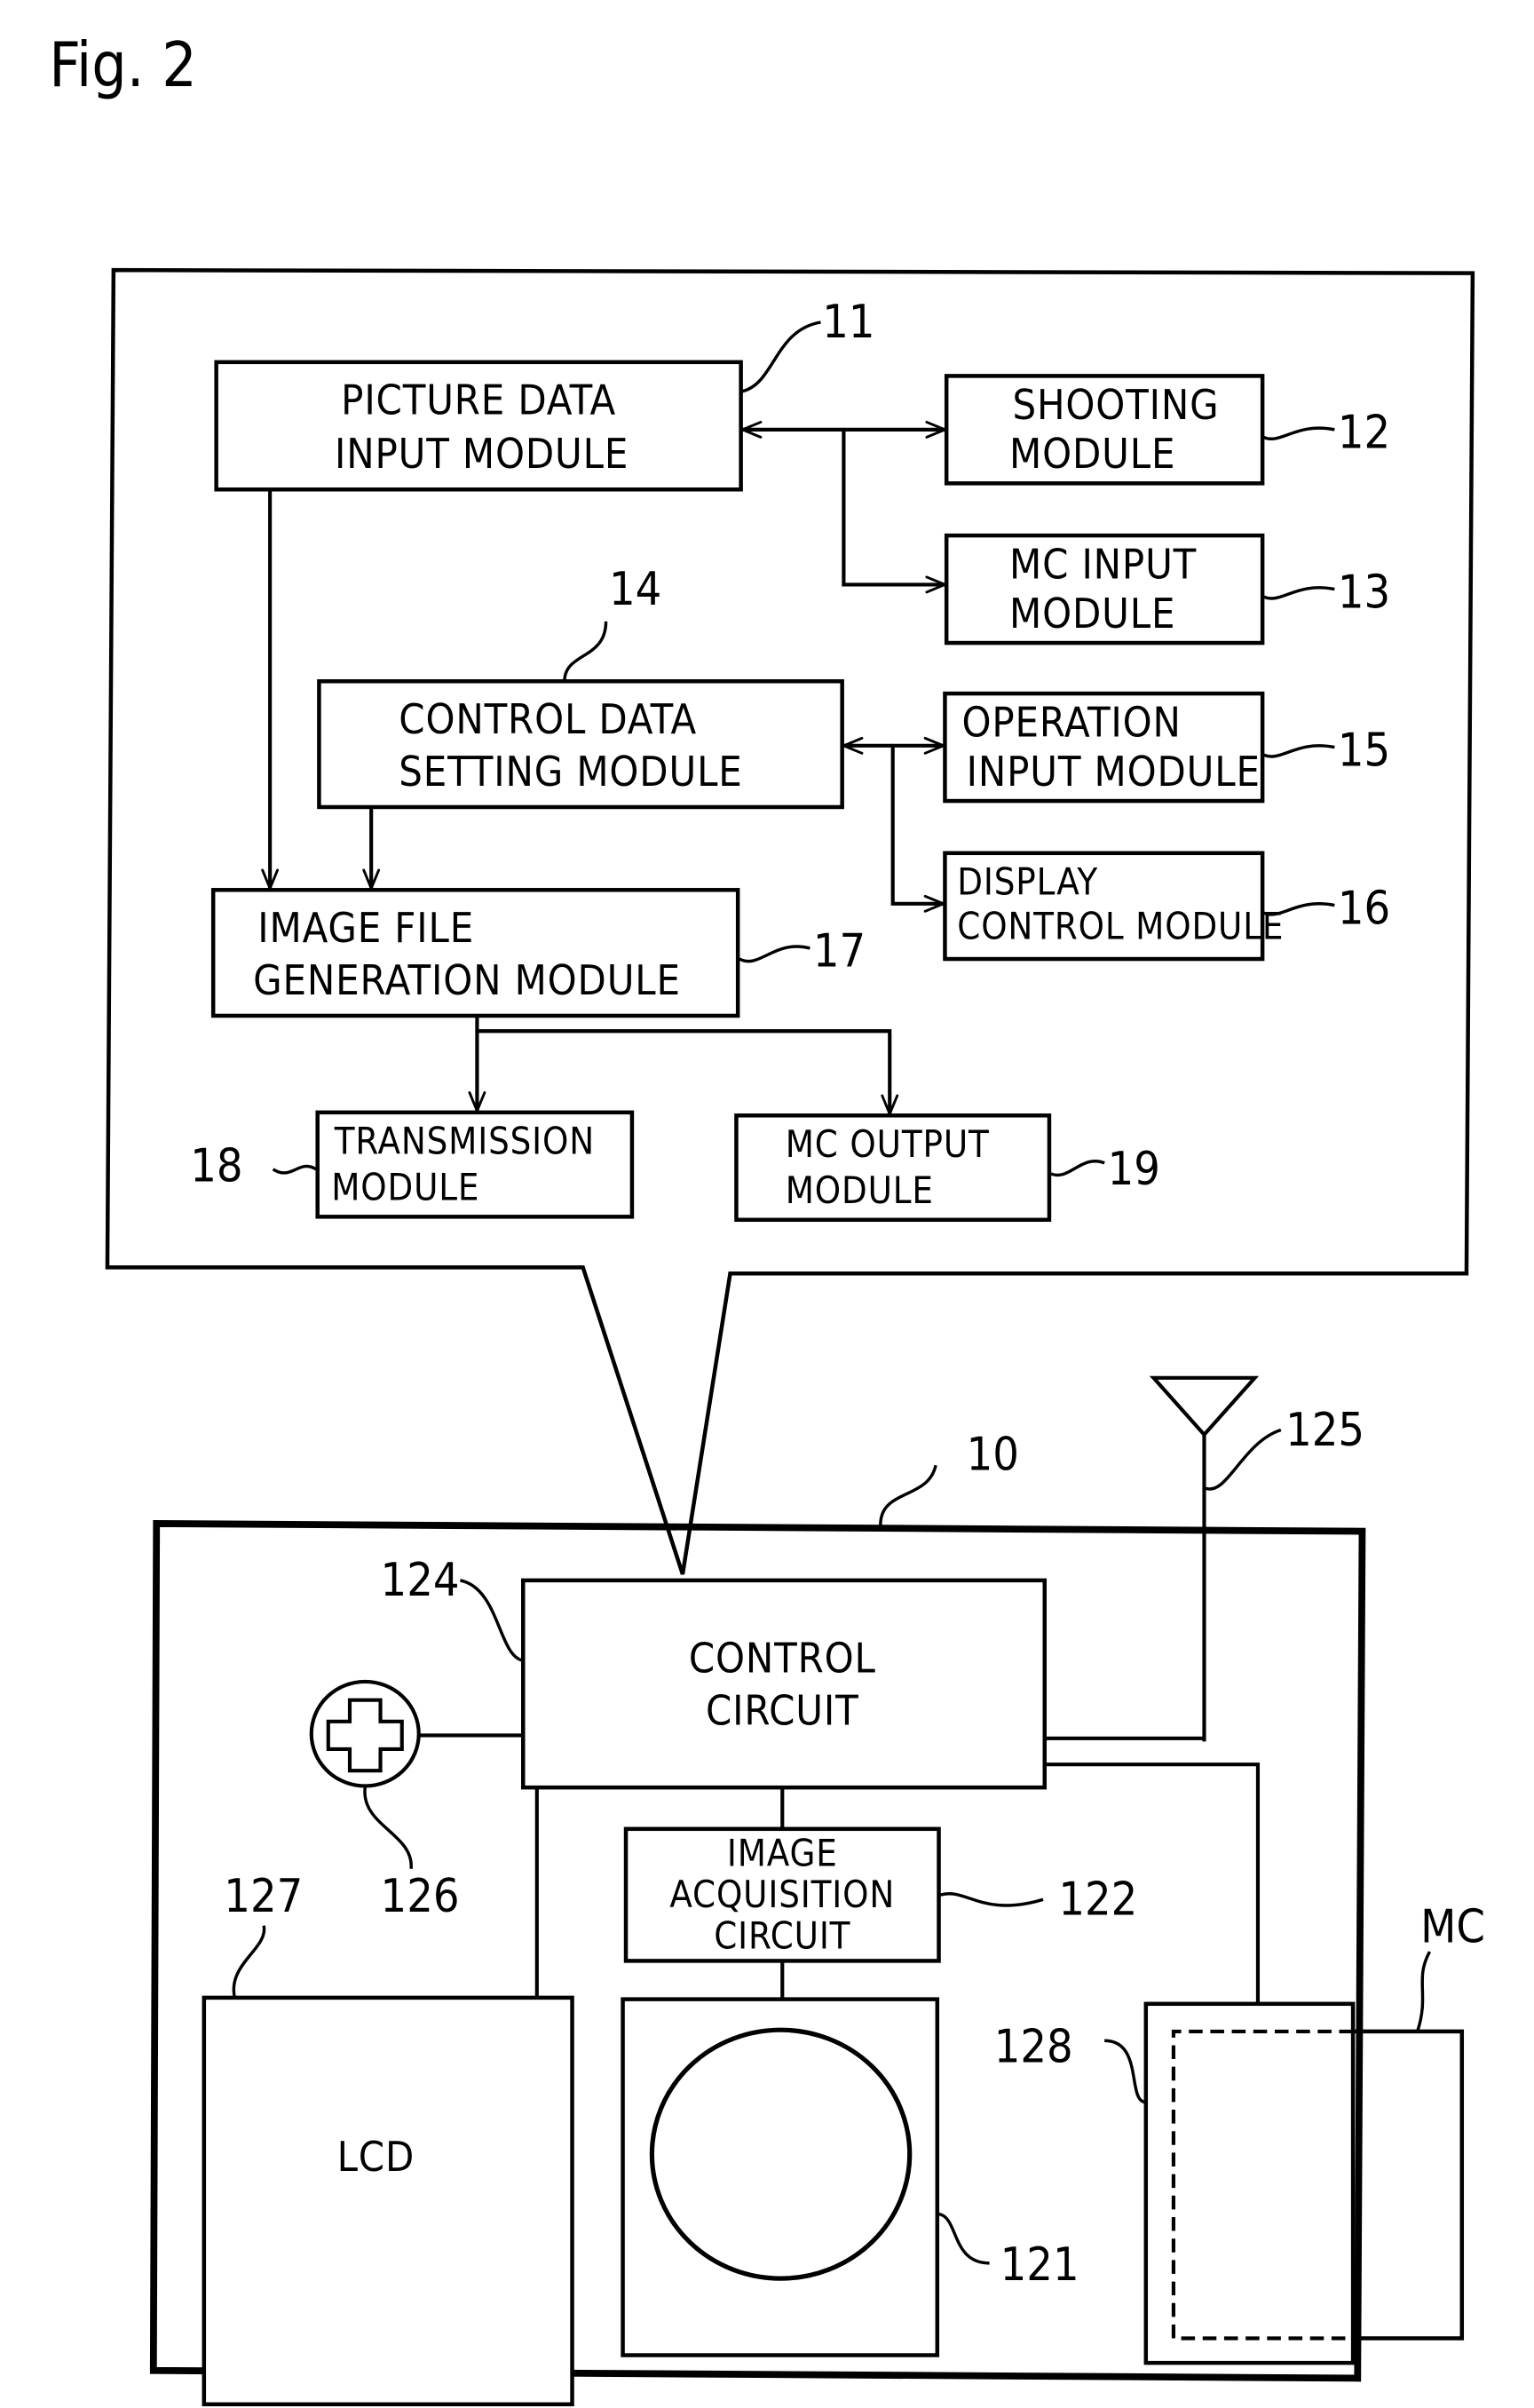 The width and height of the screenshot is (1534, 2408). Describe the element at coordinates (263, 1896) in the screenshot. I see `ref-127: 127` at that location.